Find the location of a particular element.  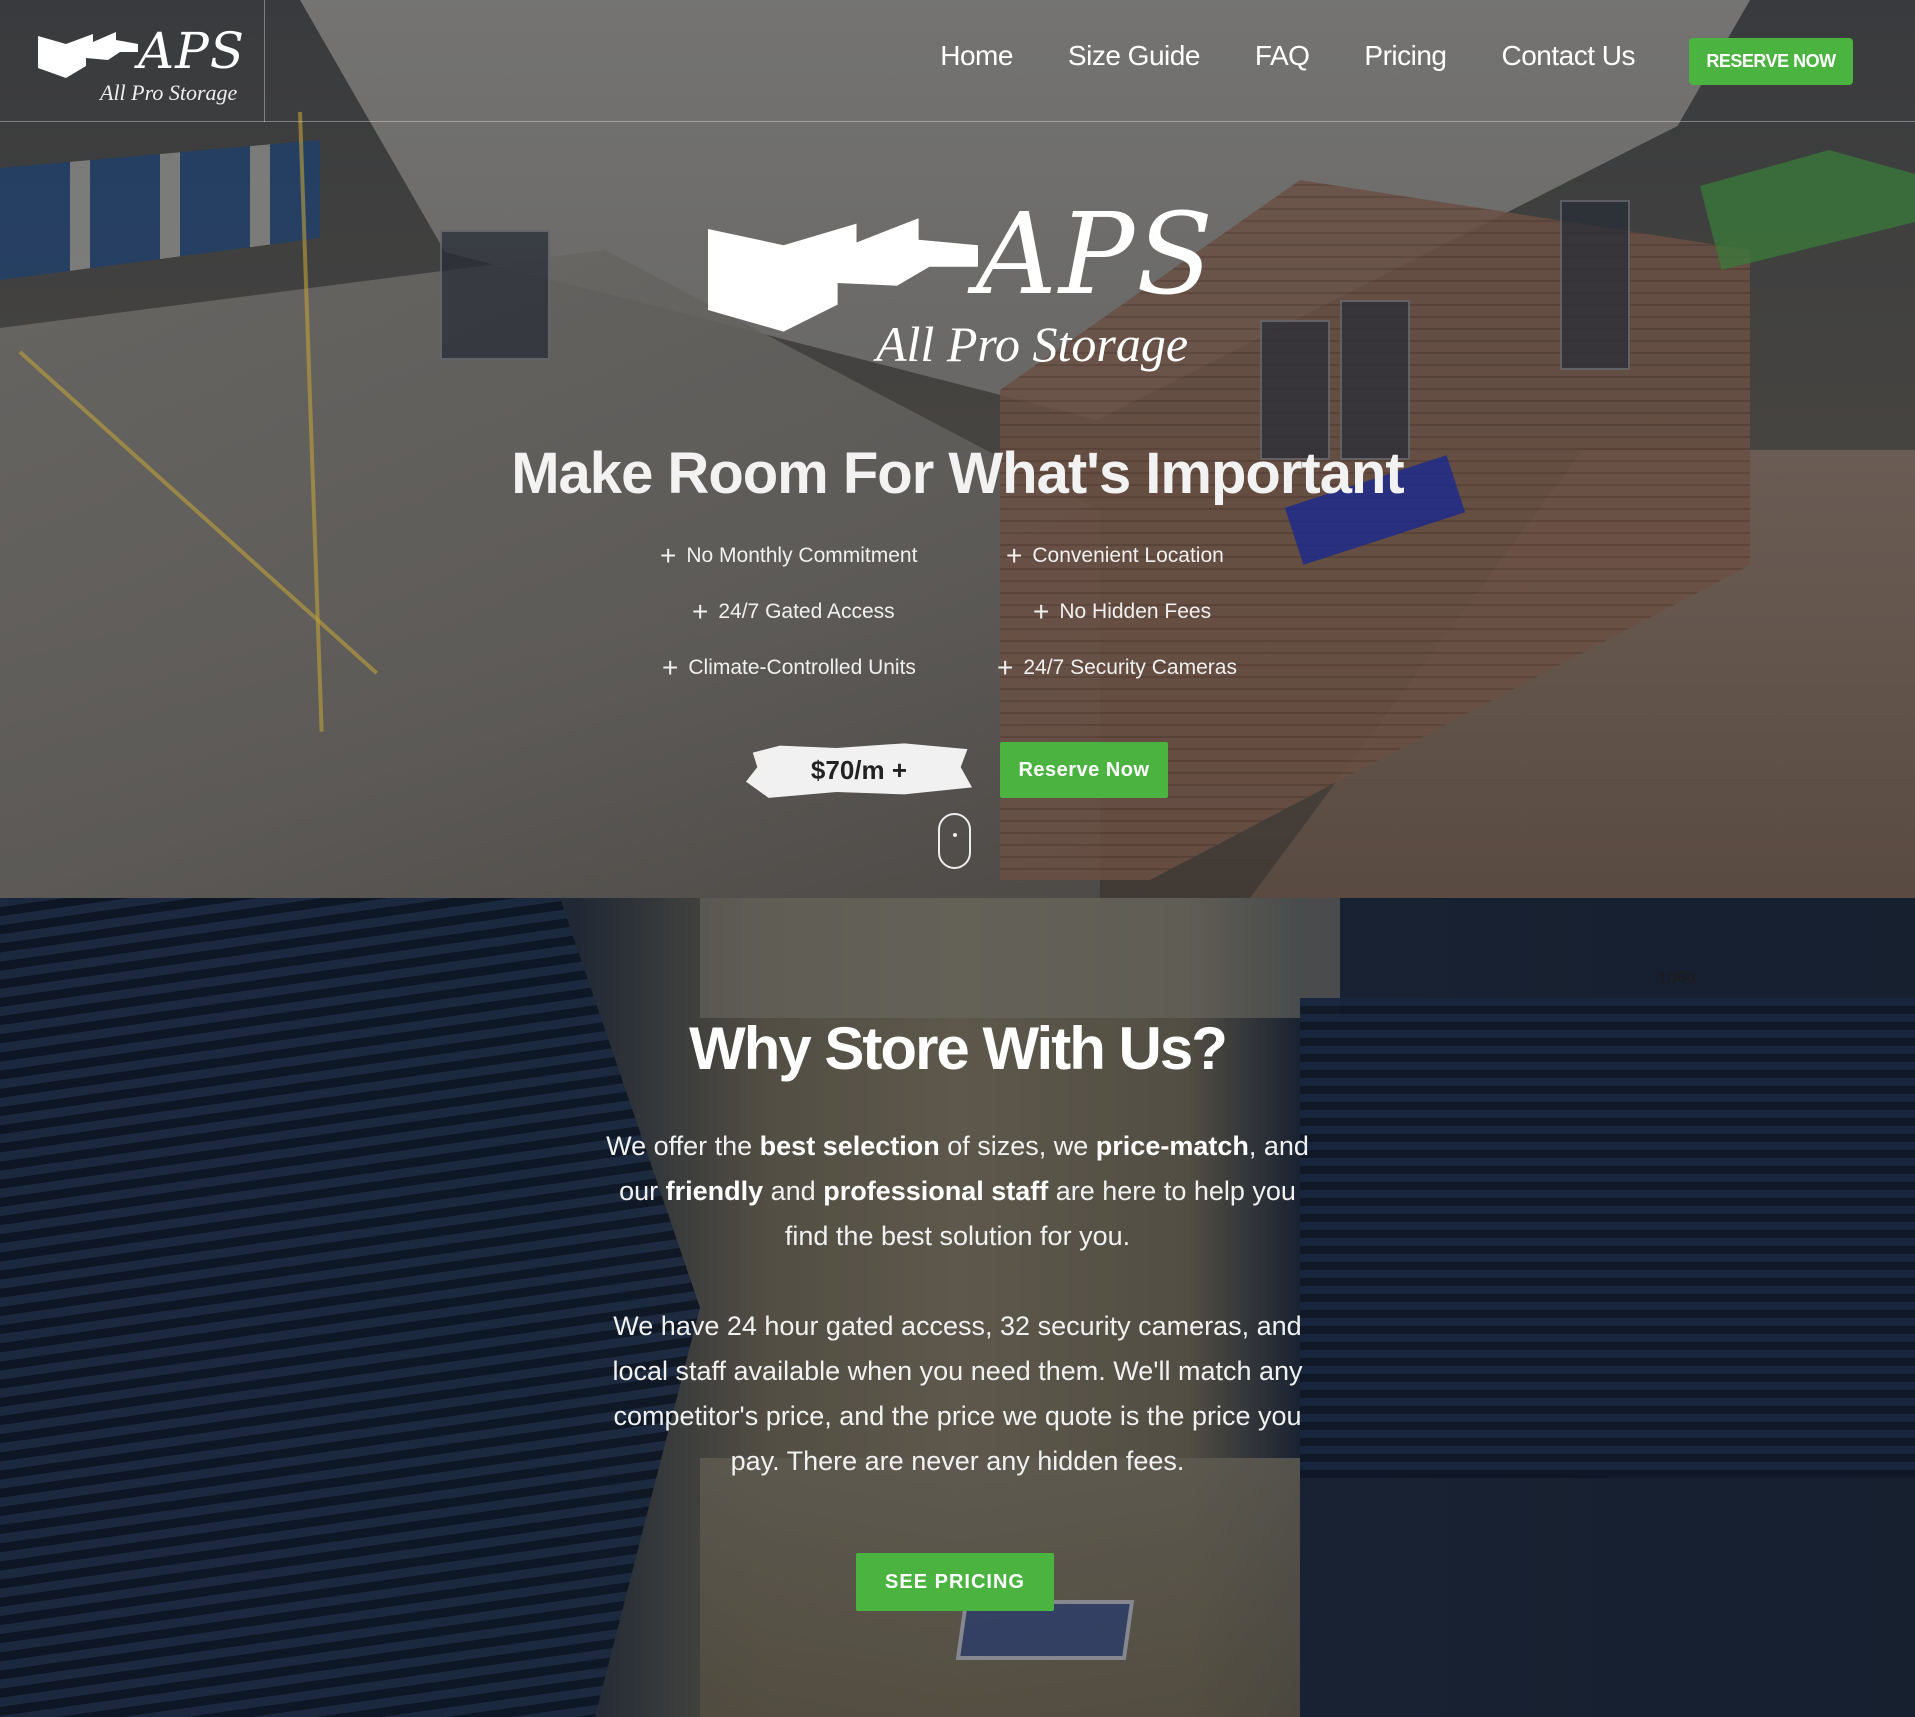

feature-label: 24/7 Gated Access is located at coordinates (806, 611).